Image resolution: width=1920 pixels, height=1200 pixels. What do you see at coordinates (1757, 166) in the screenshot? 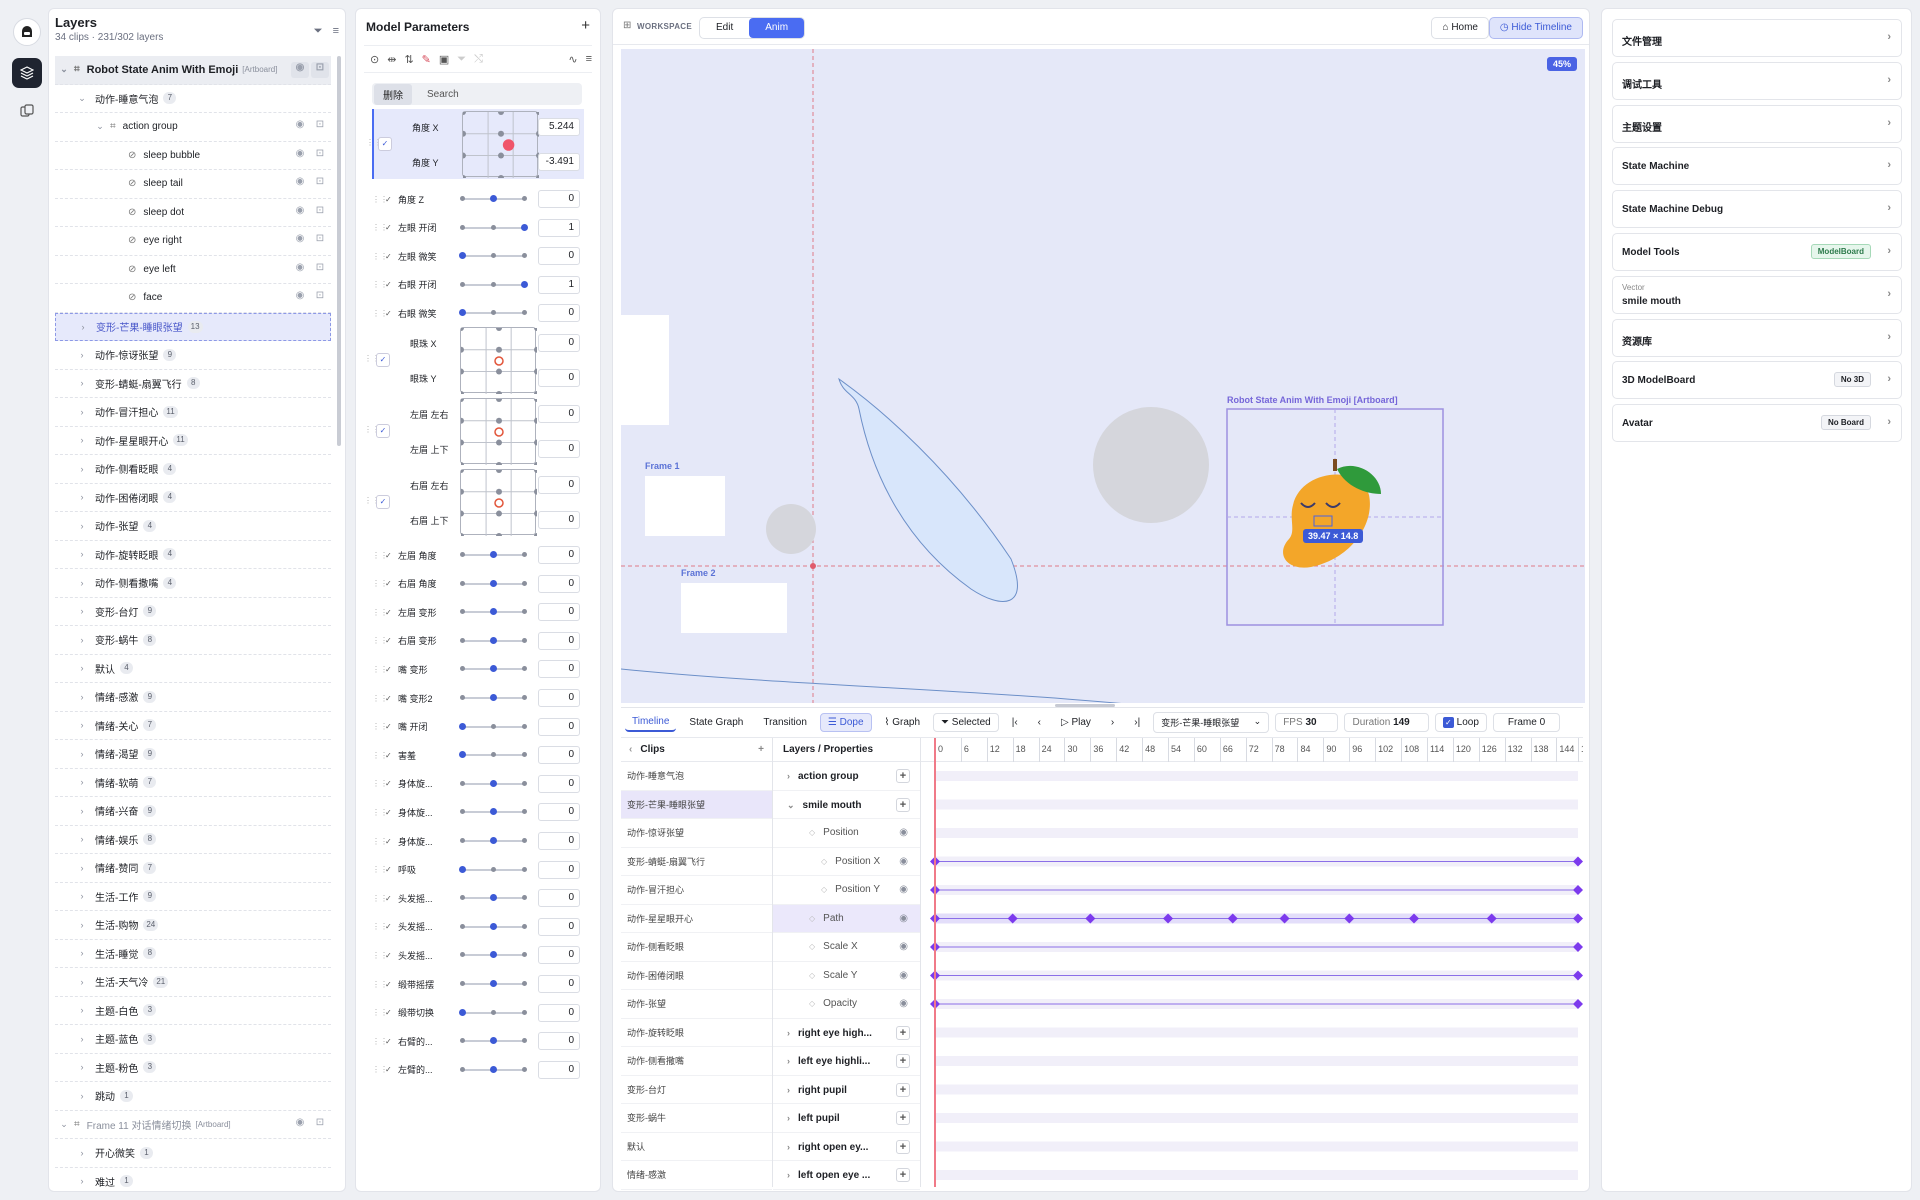
I see `right-menu-item: State Machine ›` at bounding box center [1757, 166].